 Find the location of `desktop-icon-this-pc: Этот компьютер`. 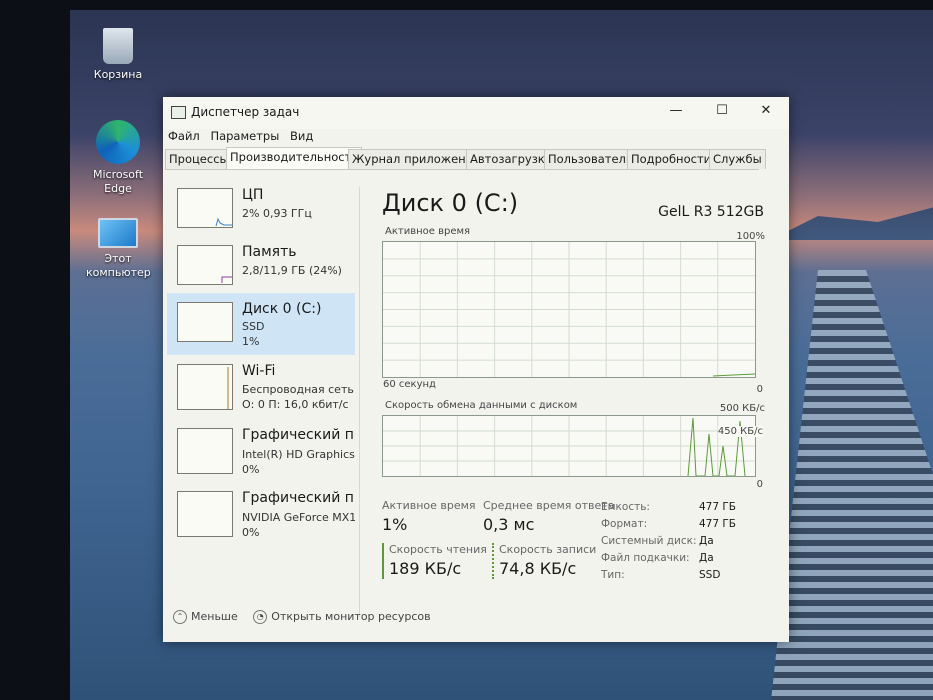

desktop-icon-this-pc: Этот компьютер is located at coordinates (118, 249).